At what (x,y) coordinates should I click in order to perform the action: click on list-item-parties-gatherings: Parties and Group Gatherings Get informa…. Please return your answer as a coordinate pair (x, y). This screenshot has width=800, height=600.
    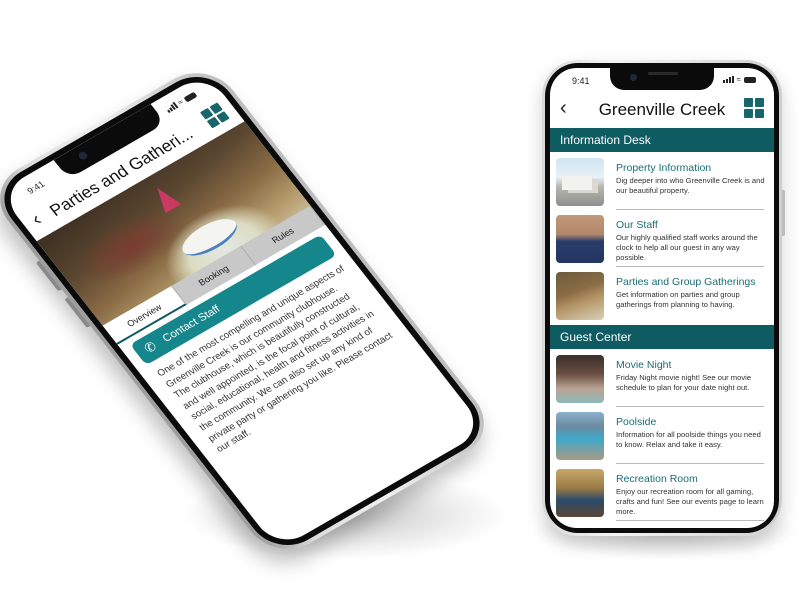
    Looking at the image, I should click on (662, 296).